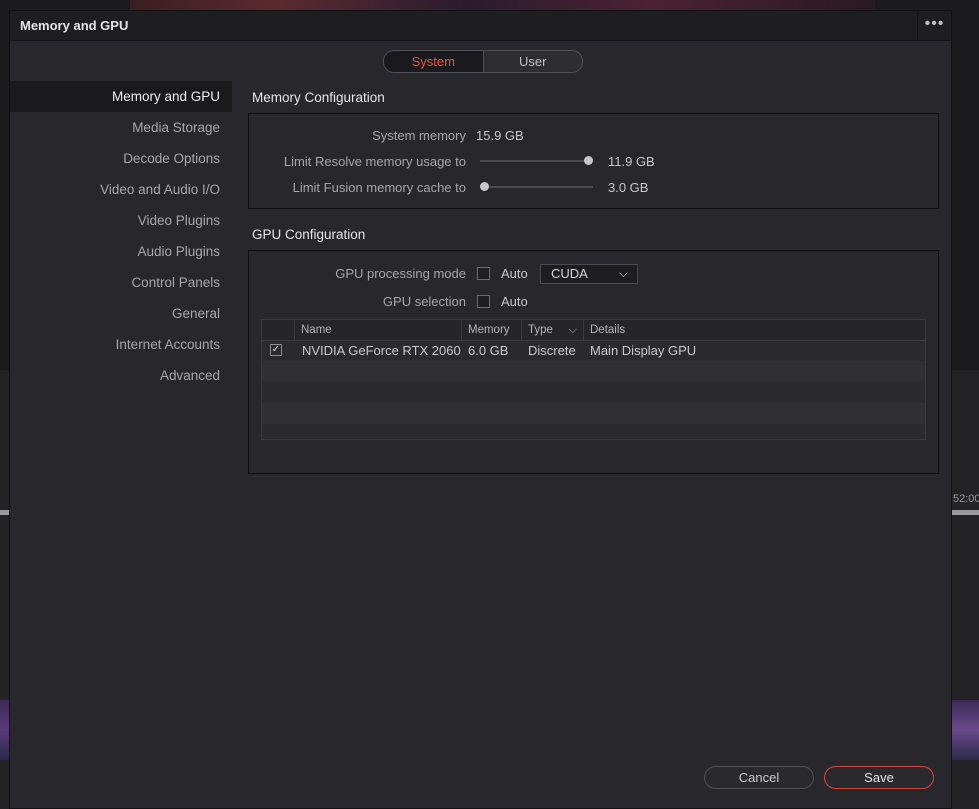 Image resolution: width=979 pixels, height=809 pixels. I want to click on dialog-titlebar: Memory and GPU •••, so click(480, 26).